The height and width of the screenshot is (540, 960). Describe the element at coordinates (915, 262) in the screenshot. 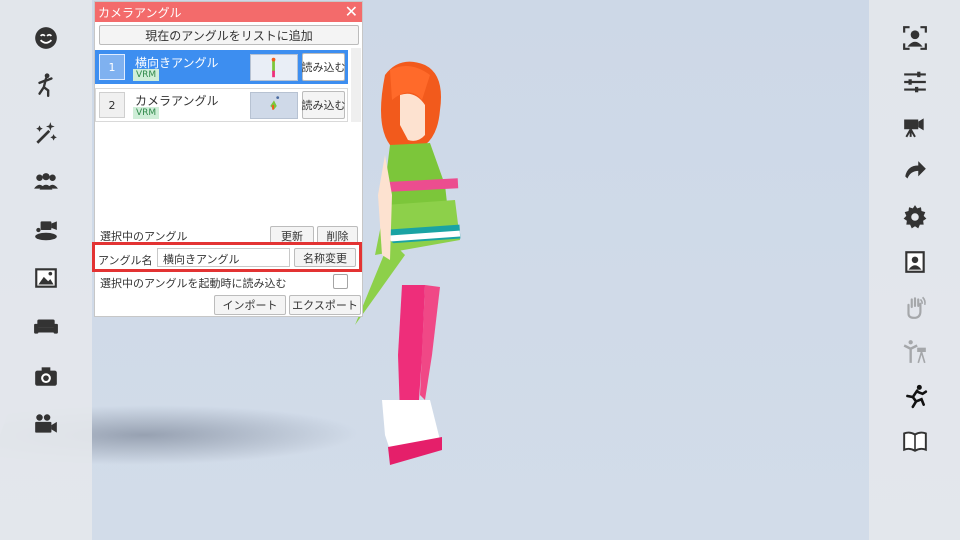

I see `picture-frame-icon` at that location.